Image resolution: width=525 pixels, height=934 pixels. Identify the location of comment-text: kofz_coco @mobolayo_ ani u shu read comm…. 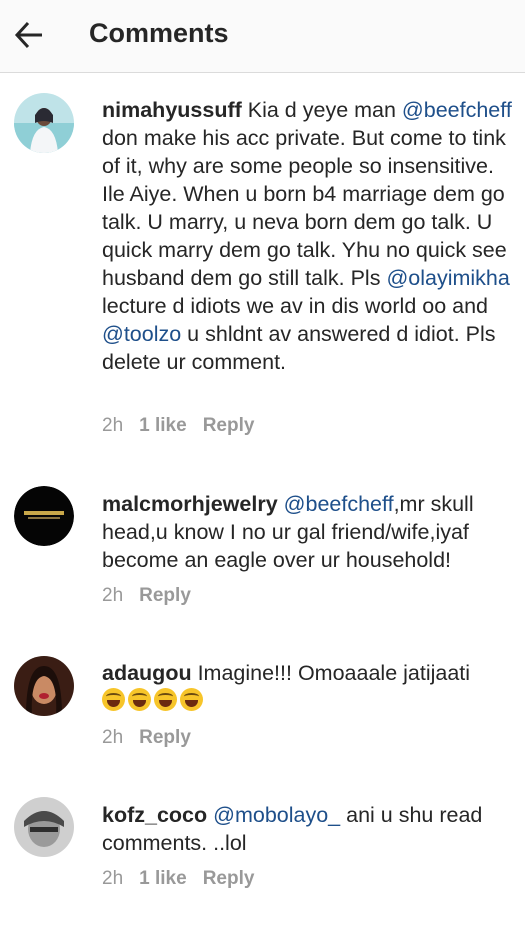
(308, 829).